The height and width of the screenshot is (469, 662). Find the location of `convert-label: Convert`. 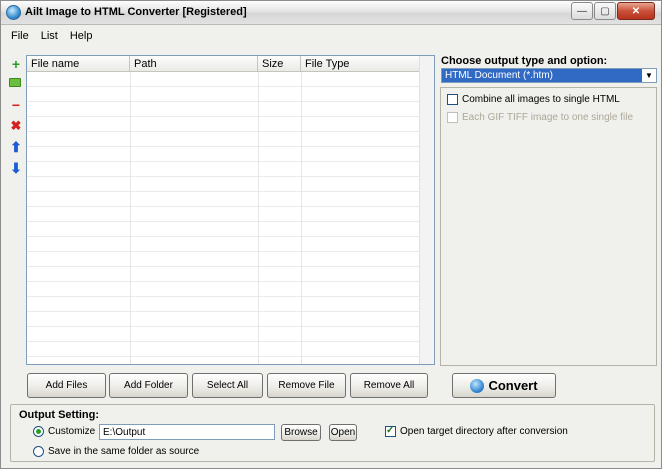

convert-label: Convert is located at coordinates (513, 385).